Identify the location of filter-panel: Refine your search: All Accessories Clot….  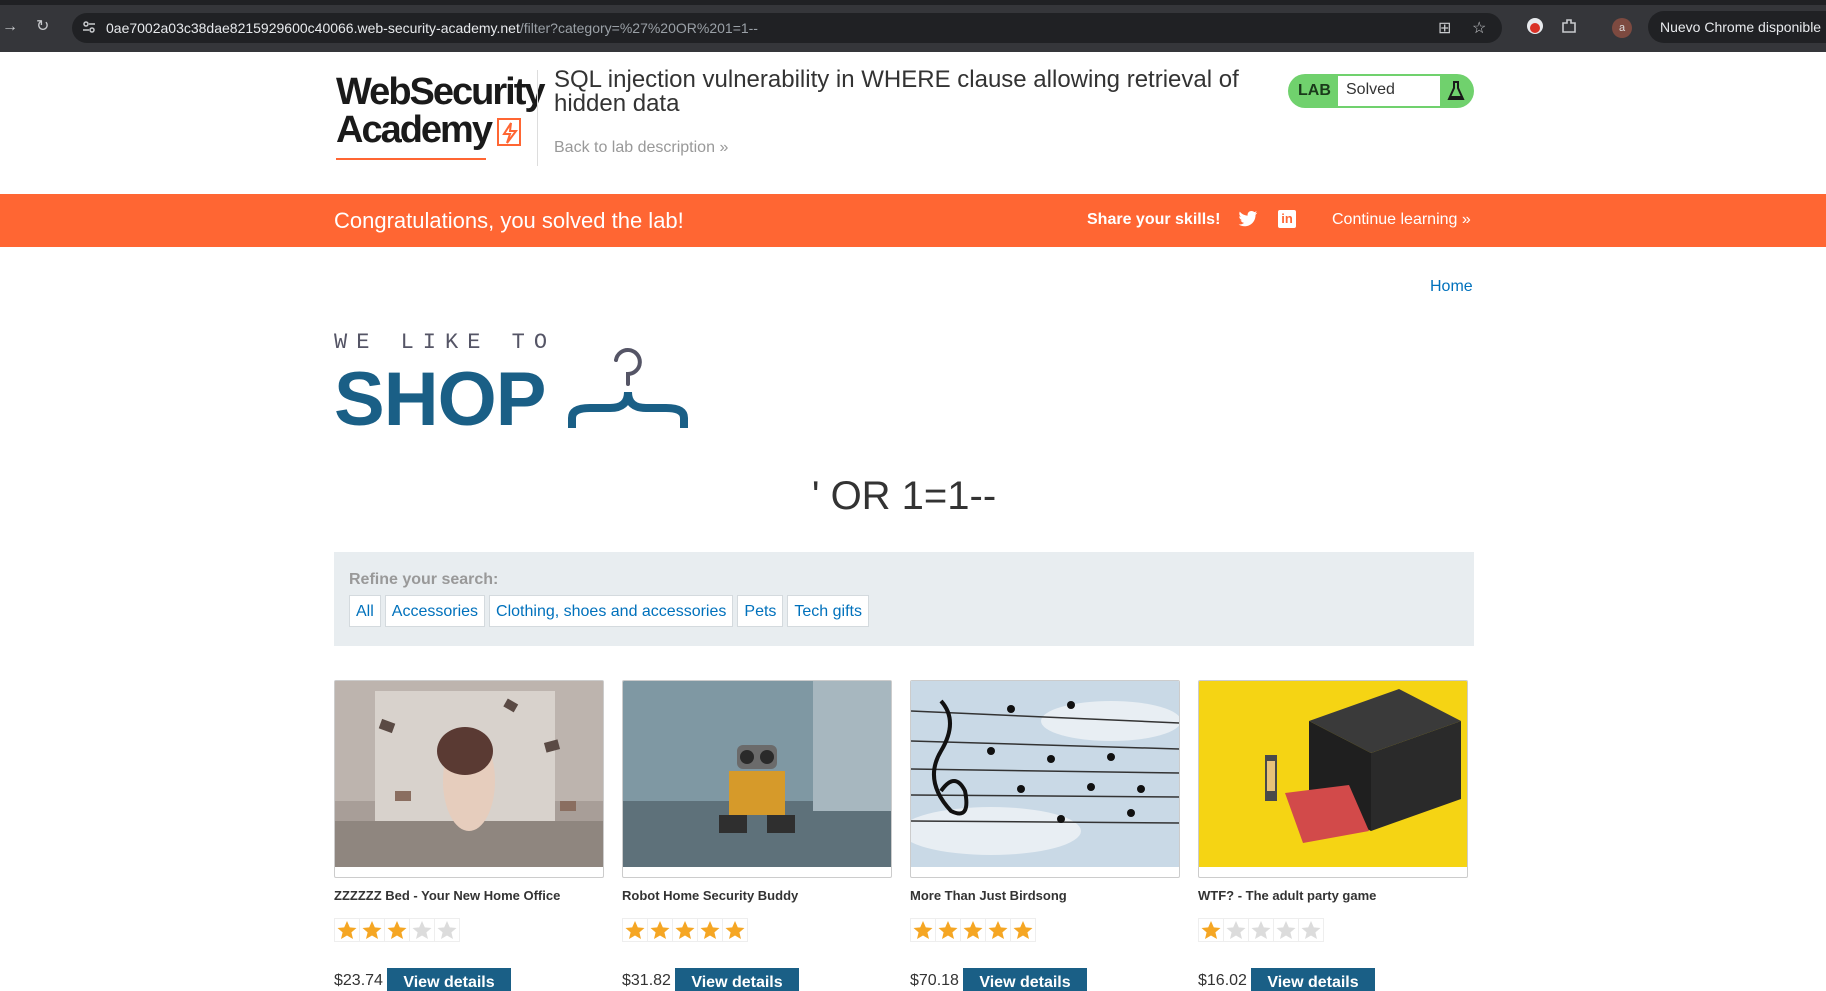
(904, 599).